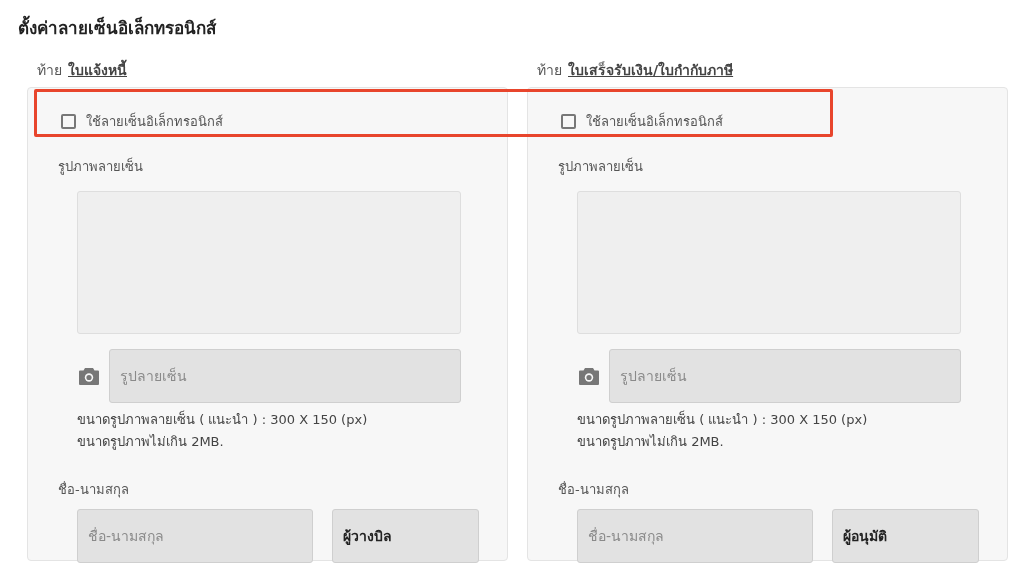 The image size is (1024, 574). Describe the element at coordinates (651, 70) in the screenshot. I see `document-name: ใบเสร็จรับเงิน/ใบกำกับภาษี` at that location.